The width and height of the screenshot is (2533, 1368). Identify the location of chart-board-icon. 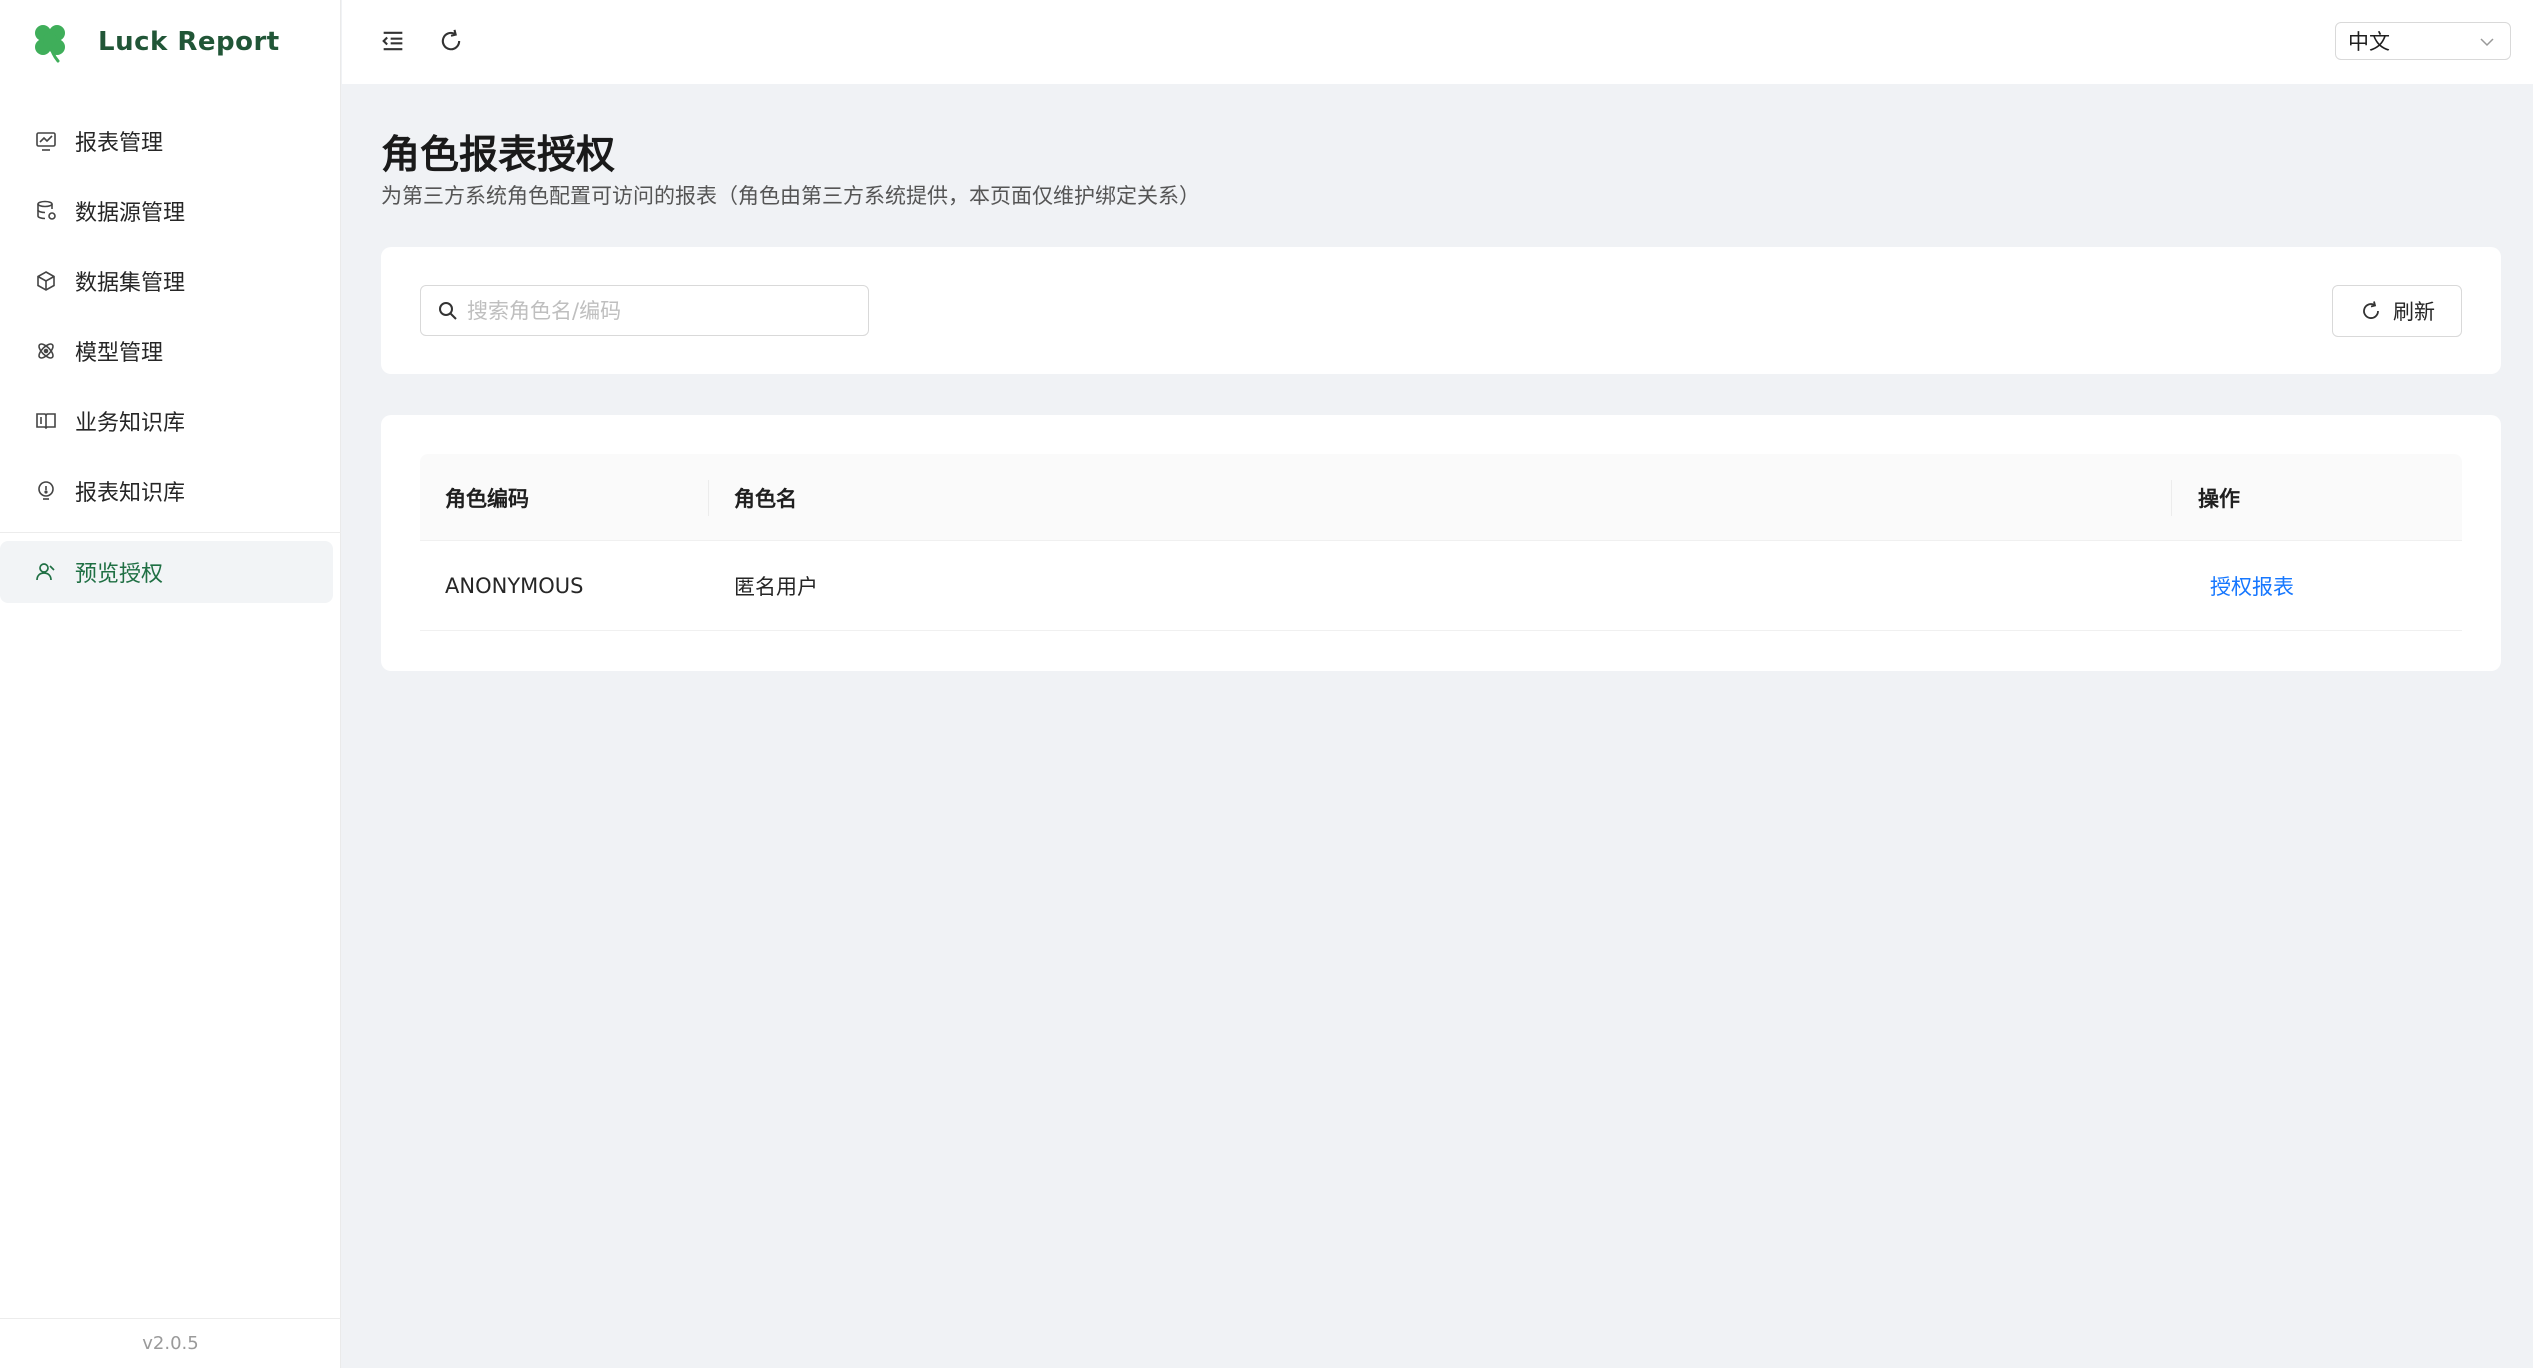
(46, 141).